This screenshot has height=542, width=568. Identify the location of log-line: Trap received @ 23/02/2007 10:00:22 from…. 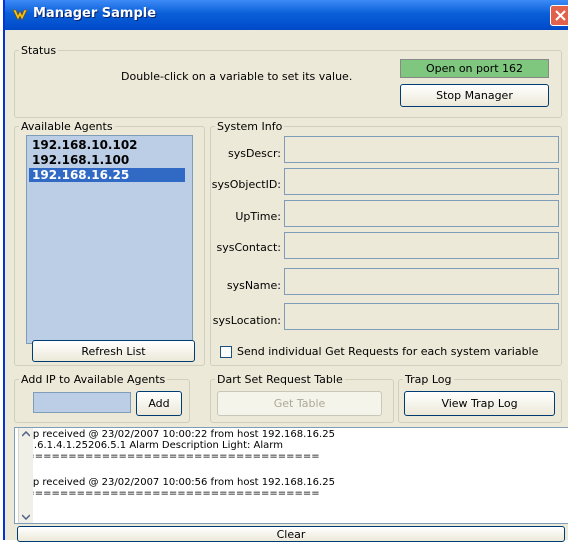
(176, 434).